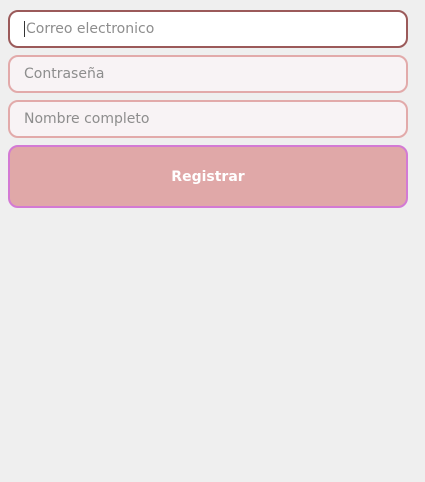  What do you see at coordinates (208, 29) in the screenshot?
I see `email-field: Correo electronico` at bounding box center [208, 29].